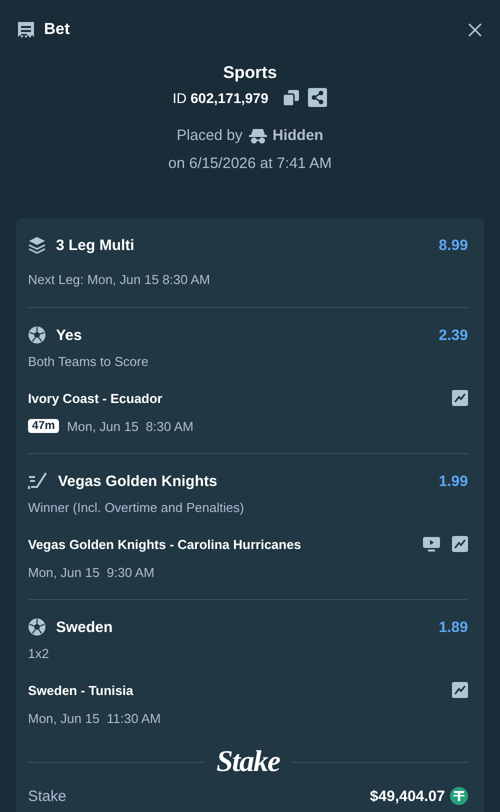  I want to click on market-name: Both Teams to Score, so click(89, 362).